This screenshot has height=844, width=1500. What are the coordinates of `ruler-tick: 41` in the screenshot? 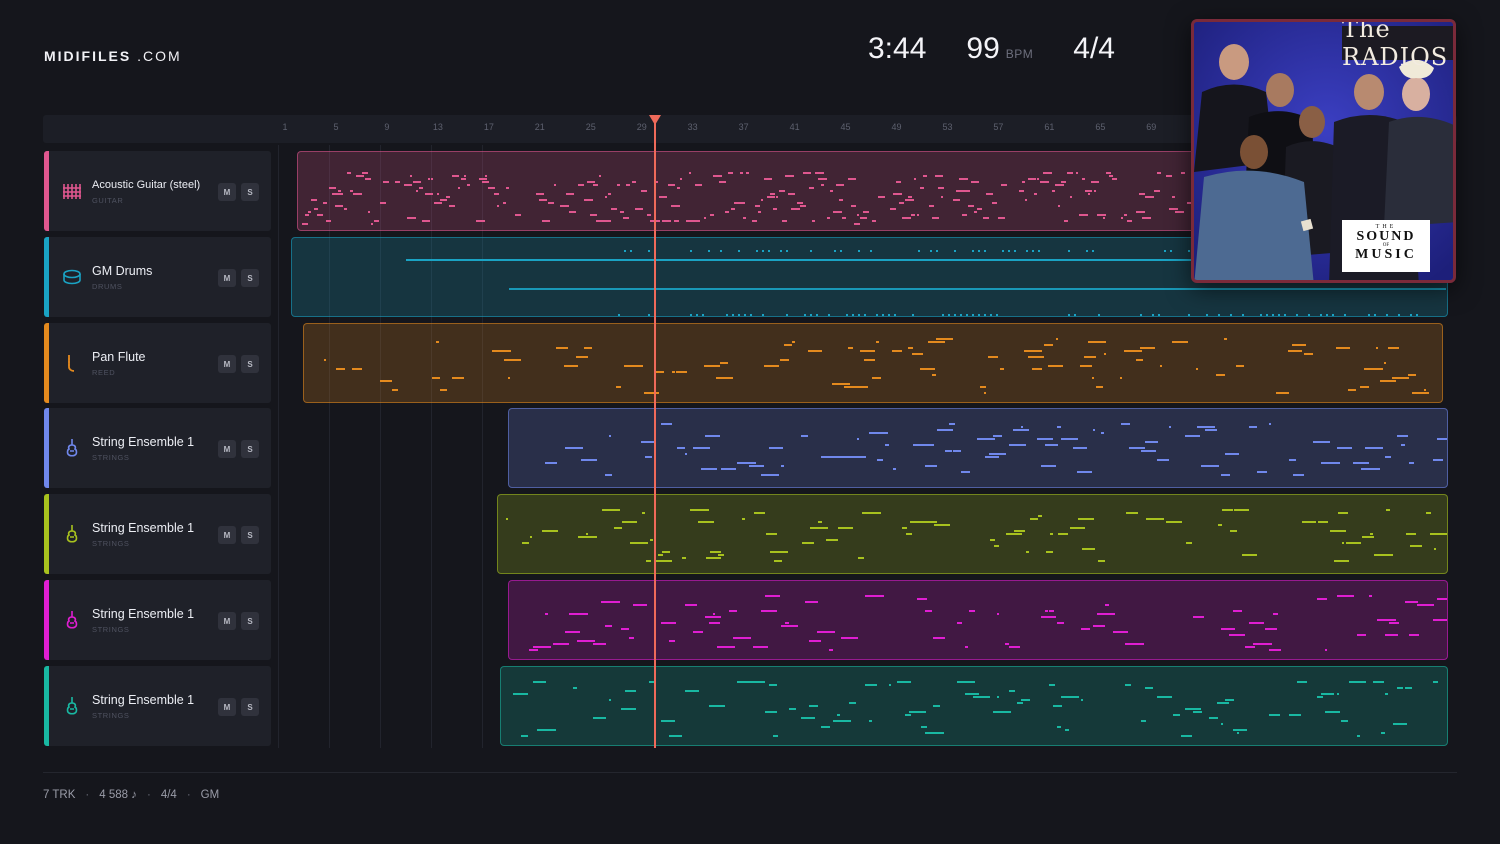 It's located at (794, 127).